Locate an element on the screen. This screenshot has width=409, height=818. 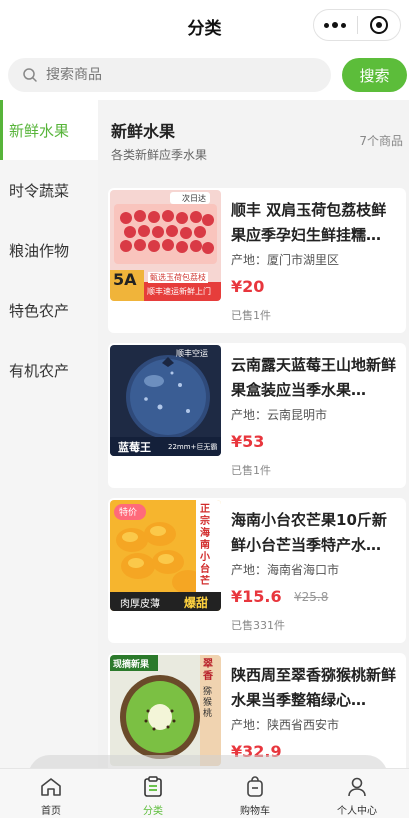
more-menu-button is located at coordinates (335, 25).